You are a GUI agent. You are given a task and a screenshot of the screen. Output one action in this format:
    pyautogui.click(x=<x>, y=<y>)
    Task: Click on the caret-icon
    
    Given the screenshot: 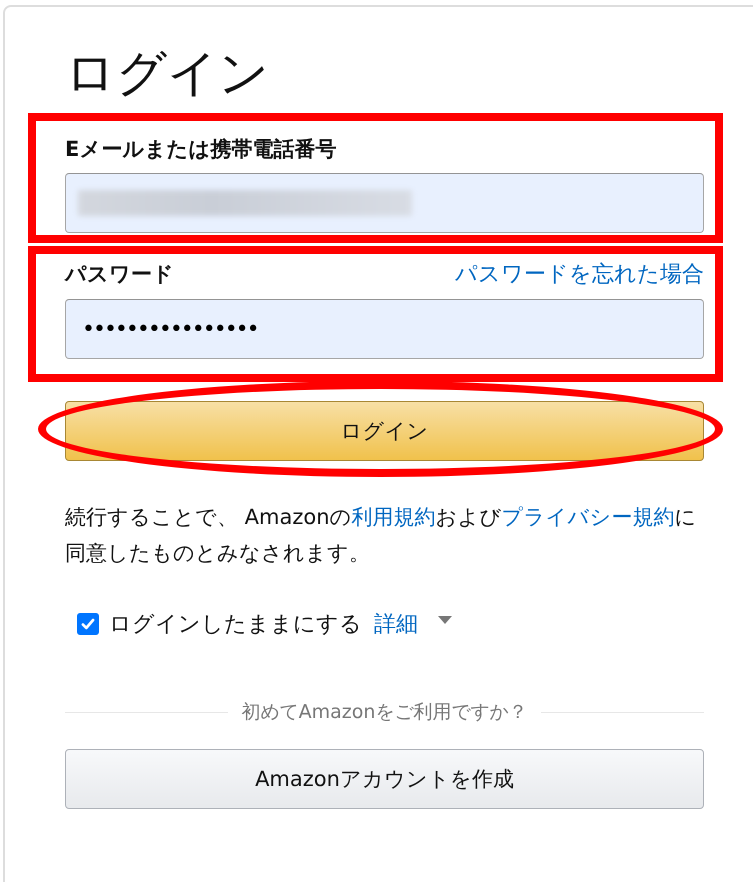 What is the action you would take?
    pyautogui.click(x=445, y=620)
    